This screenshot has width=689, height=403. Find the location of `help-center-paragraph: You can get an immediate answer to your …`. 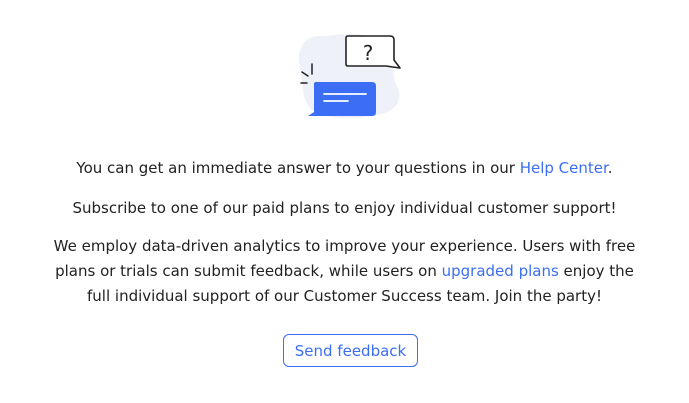

help-center-paragraph: You can get an immediate answer to your … is located at coordinates (344, 168).